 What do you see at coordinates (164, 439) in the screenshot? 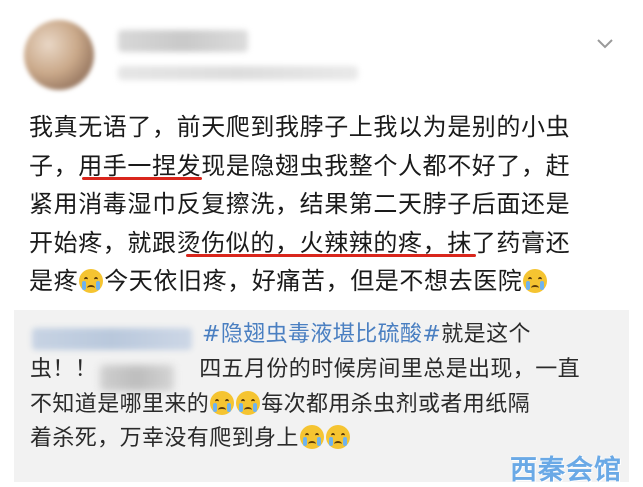
I see `repost-line-text: 着杀死，万幸没有爬到身上` at bounding box center [164, 439].